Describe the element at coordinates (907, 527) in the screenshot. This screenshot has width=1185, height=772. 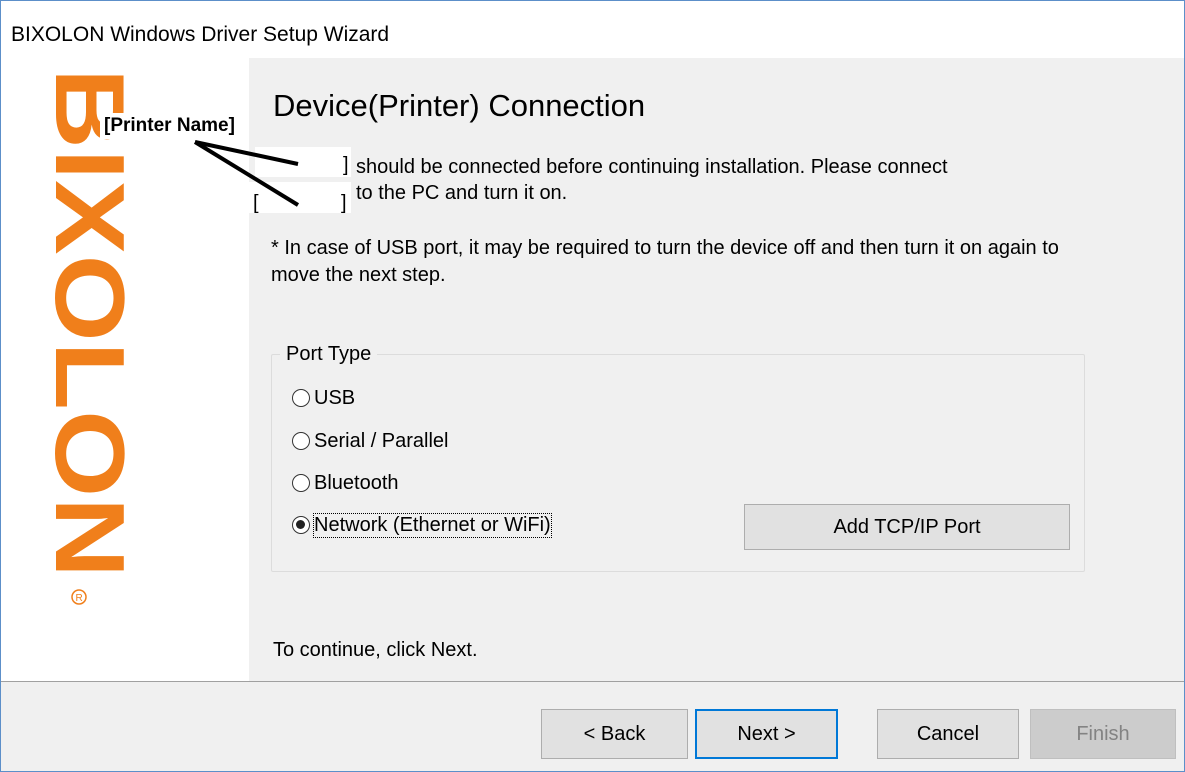
I see `add-tcpip-port-button: Add TCP/IP Port` at that location.